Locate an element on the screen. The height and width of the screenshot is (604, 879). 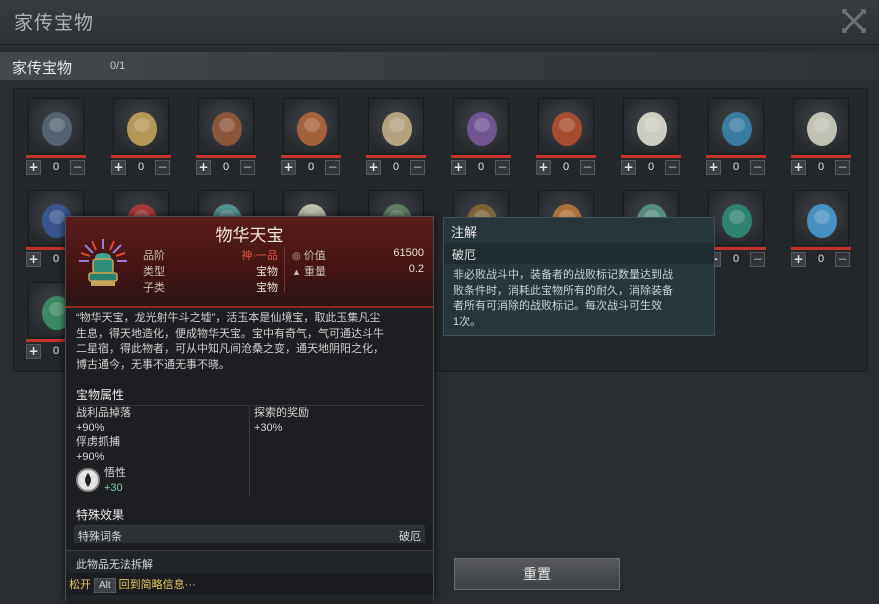
attributes-left: 战利品掉落 +90% 俘虏抓捕 +90% is located at coordinates (103, 435).